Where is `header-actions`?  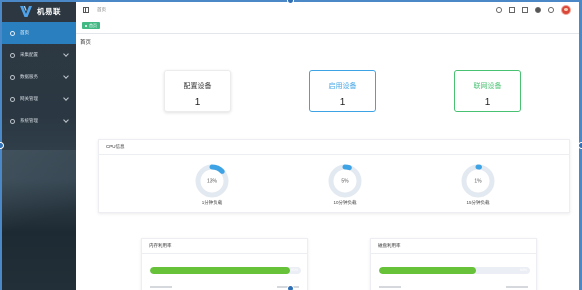
header-actions is located at coordinates (533, 10).